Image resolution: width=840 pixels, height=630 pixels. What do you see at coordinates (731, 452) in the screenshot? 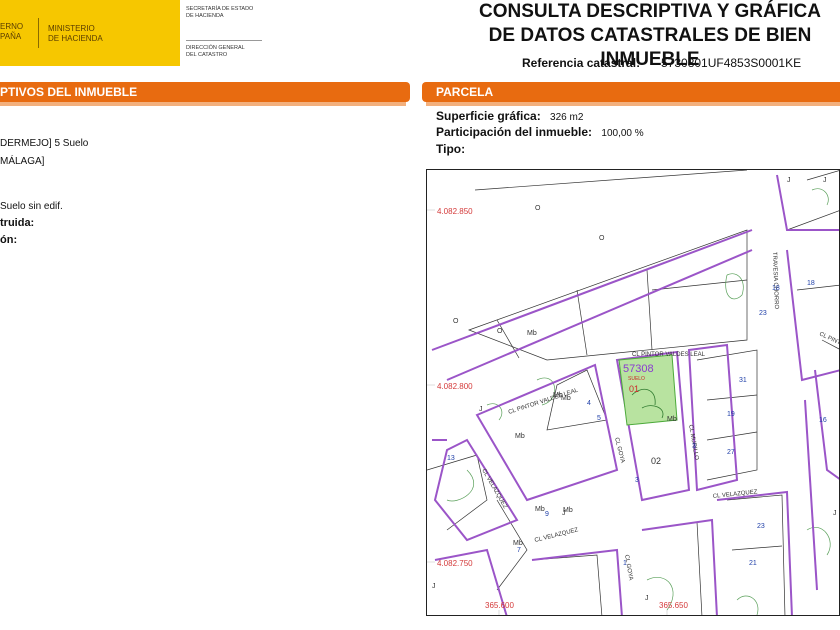
I see `house-number: 27` at bounding box center [731, 452].